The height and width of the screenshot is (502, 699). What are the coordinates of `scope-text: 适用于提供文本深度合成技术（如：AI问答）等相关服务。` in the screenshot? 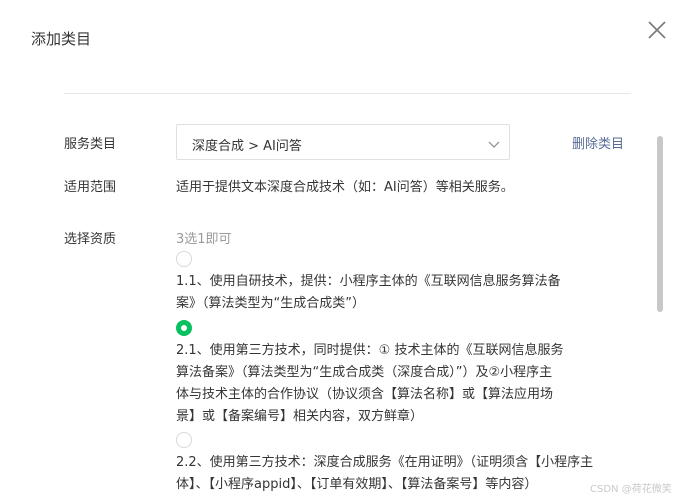 It's located at (345, 187).